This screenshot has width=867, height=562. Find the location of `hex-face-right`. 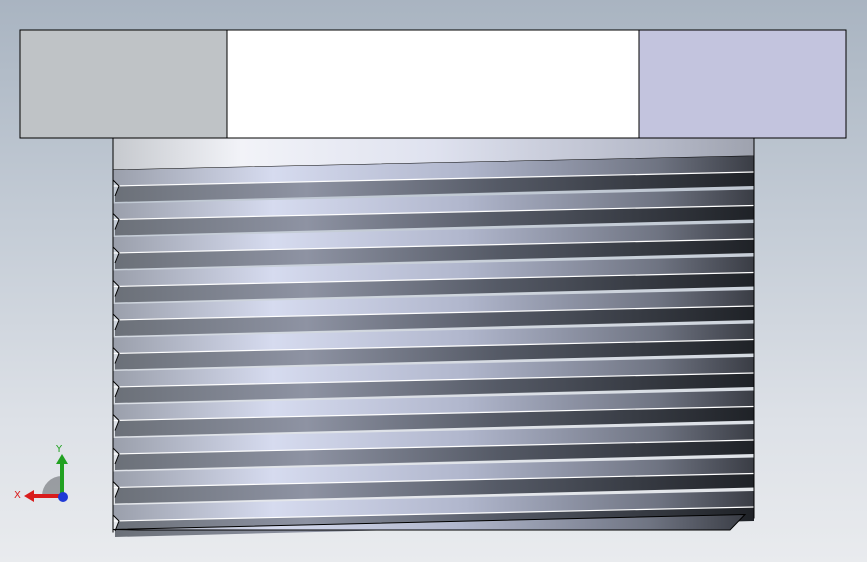

hex-face-right is located at coordinates (742, 84).